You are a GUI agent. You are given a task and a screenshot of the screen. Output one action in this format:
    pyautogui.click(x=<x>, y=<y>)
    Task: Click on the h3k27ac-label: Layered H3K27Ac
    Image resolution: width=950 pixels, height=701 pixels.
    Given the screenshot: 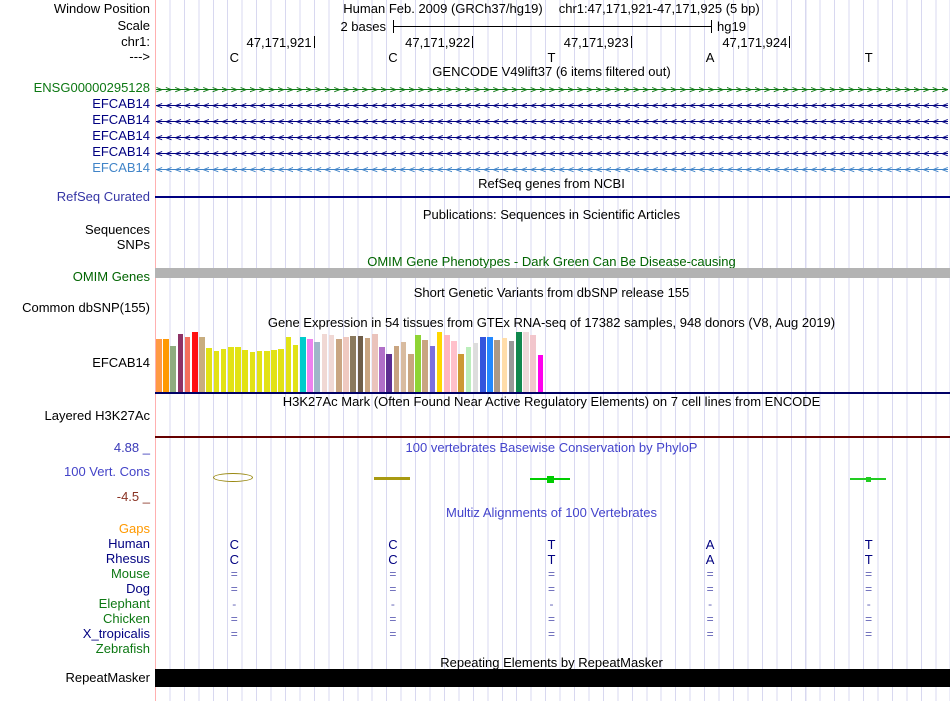 What is the action you would take?
    pyautogui.click(x=75, y=416)
    